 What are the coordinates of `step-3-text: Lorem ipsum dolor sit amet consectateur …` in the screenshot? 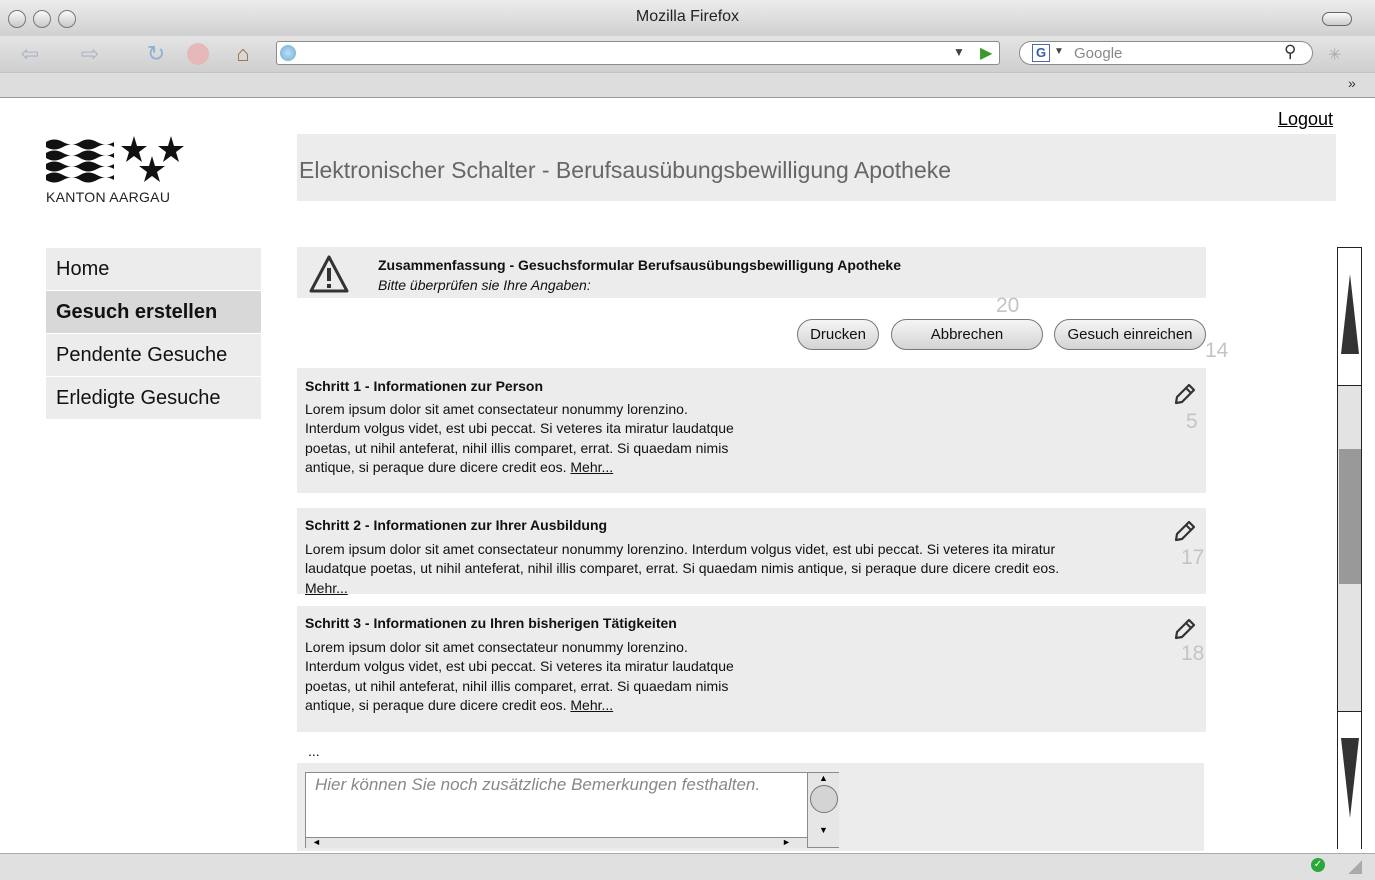 It's located at (519, 676).